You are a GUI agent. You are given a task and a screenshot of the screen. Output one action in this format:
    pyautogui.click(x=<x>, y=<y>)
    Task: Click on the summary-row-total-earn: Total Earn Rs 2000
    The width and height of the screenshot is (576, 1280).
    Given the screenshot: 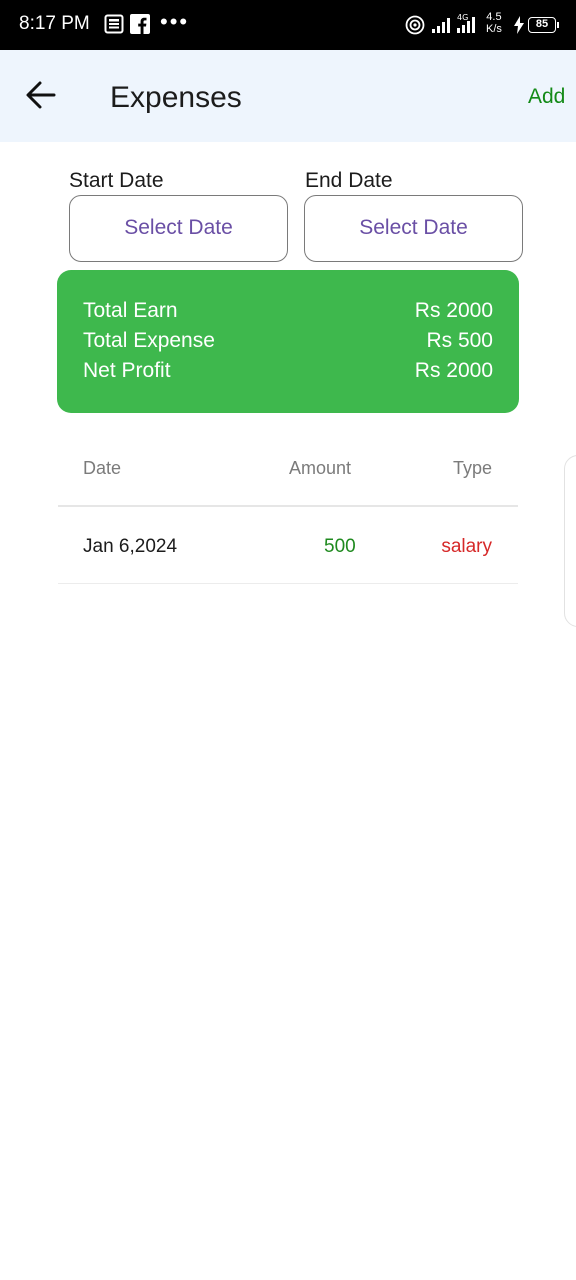 What is the action you would take?
    pyautogui.click(x=288, y=314)
    